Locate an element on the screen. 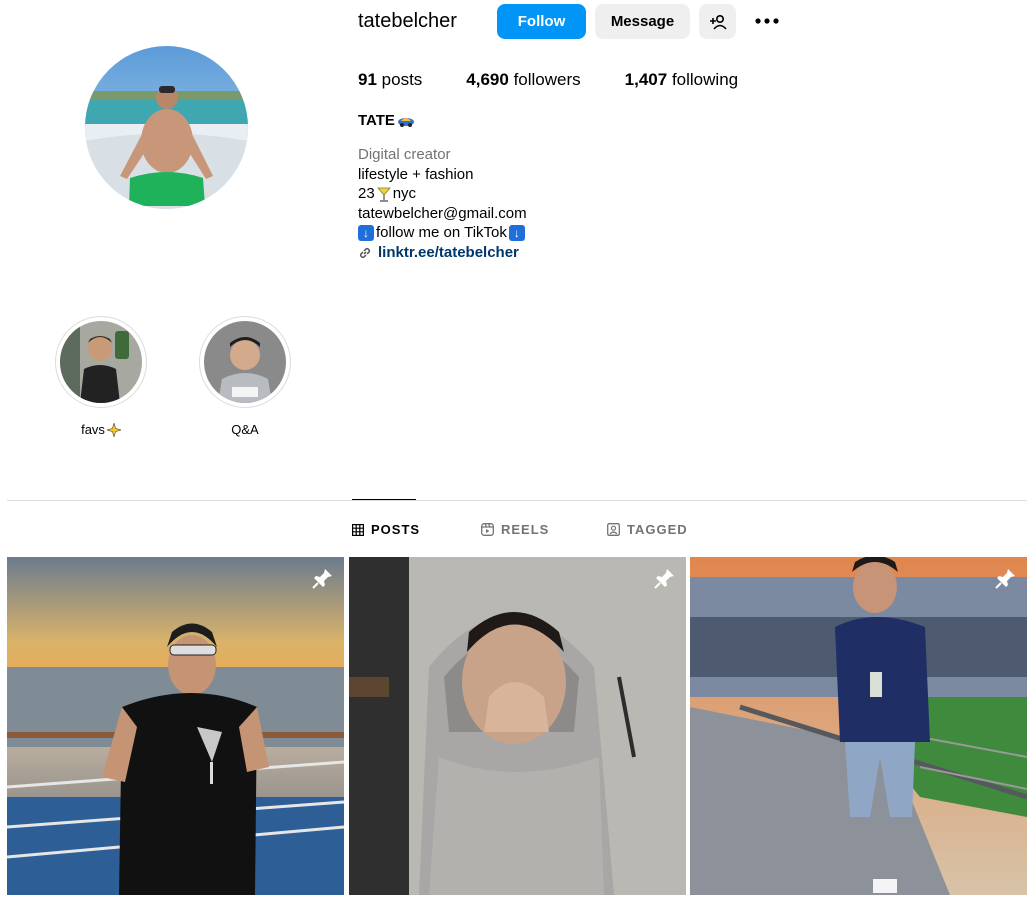  more-options-icon is located at coordinates (767, 21).